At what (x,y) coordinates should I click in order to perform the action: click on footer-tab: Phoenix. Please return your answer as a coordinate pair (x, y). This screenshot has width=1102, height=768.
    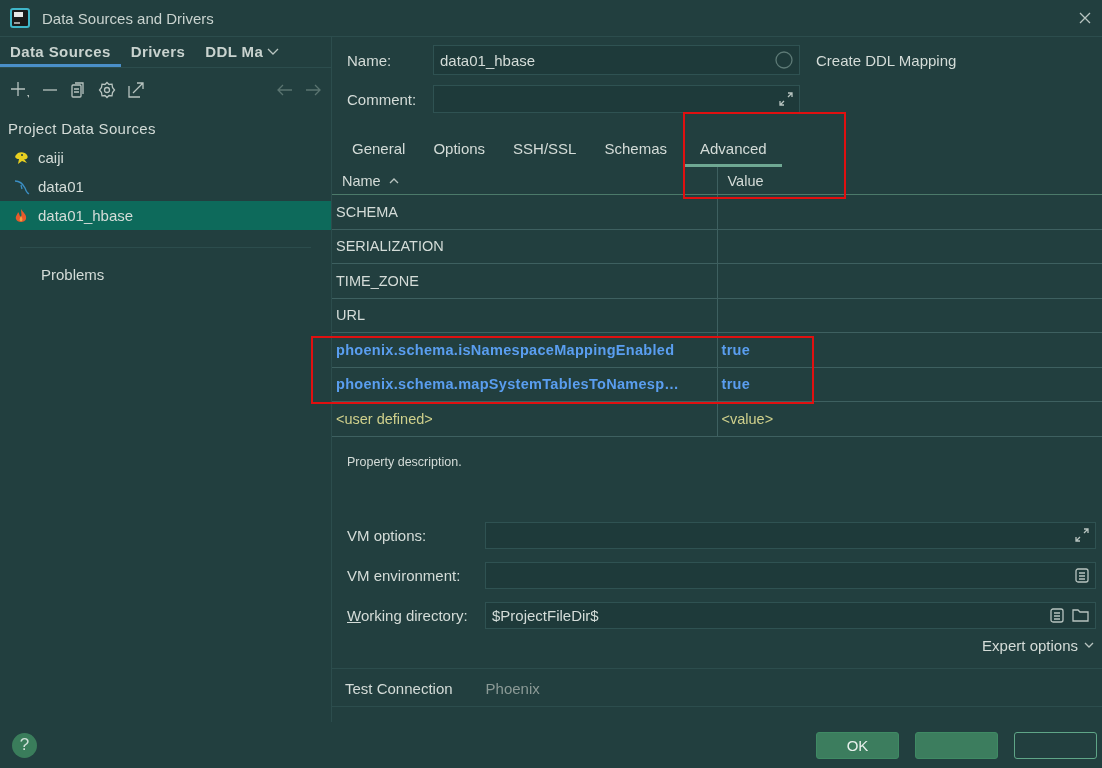
    Looking at the image, I should click on (512, 688).